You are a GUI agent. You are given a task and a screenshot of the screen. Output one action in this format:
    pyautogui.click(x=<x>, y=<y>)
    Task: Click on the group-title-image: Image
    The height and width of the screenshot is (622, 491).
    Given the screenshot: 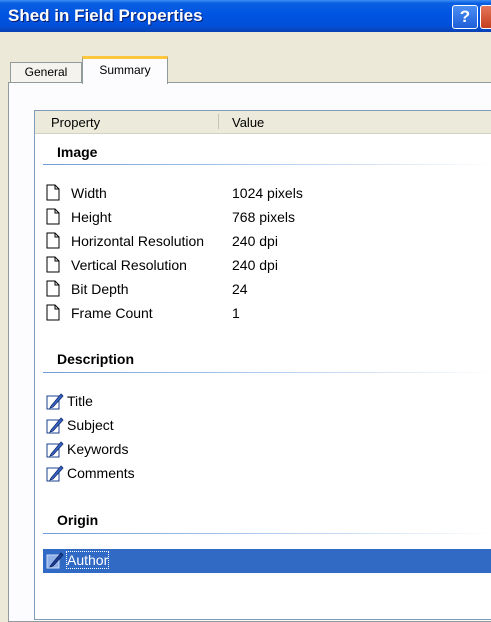 What is the action you would take?
    pyautogui.click(x=77, y=152)
    